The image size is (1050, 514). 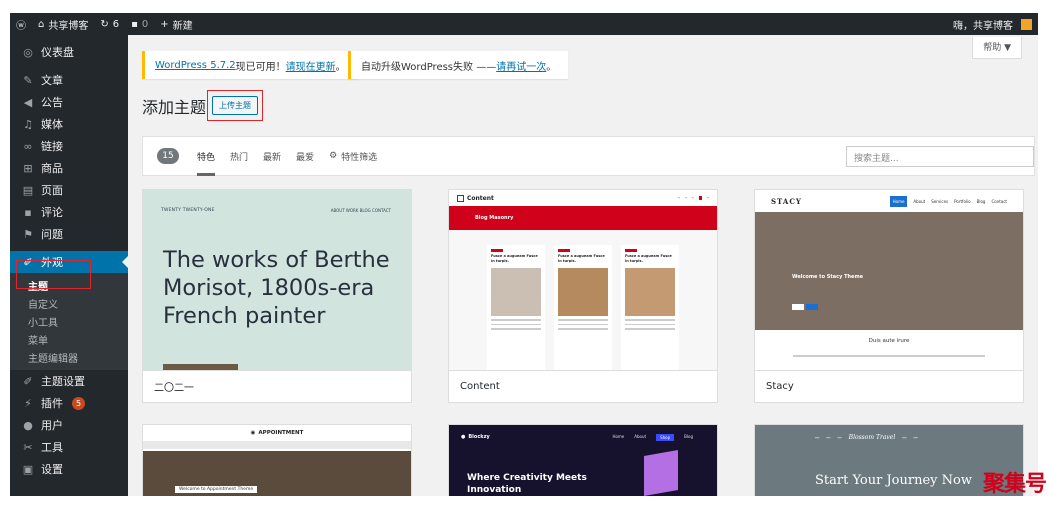 What do you see at coordinates (28, 168) in the screenshot?
I see `cart-icon: ⊞` at bounding box center [28, 168].